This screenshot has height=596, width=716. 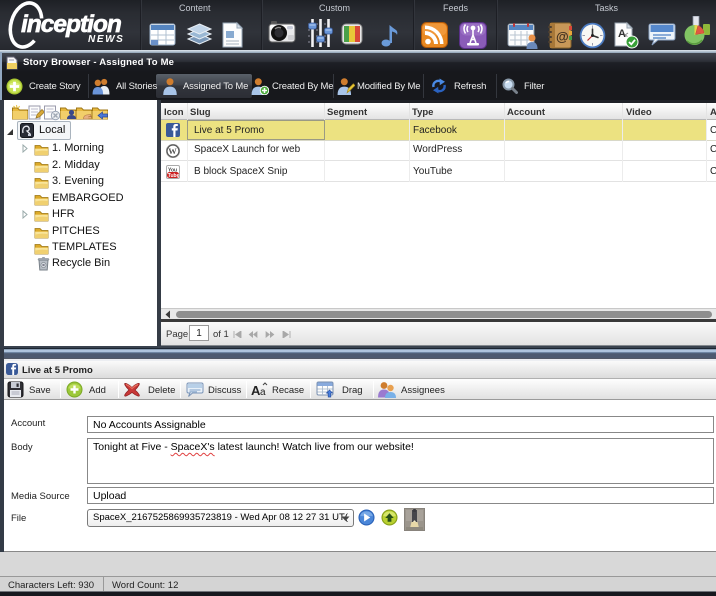 I want to click on svg-text: Tube, so click(x=174, y=176).